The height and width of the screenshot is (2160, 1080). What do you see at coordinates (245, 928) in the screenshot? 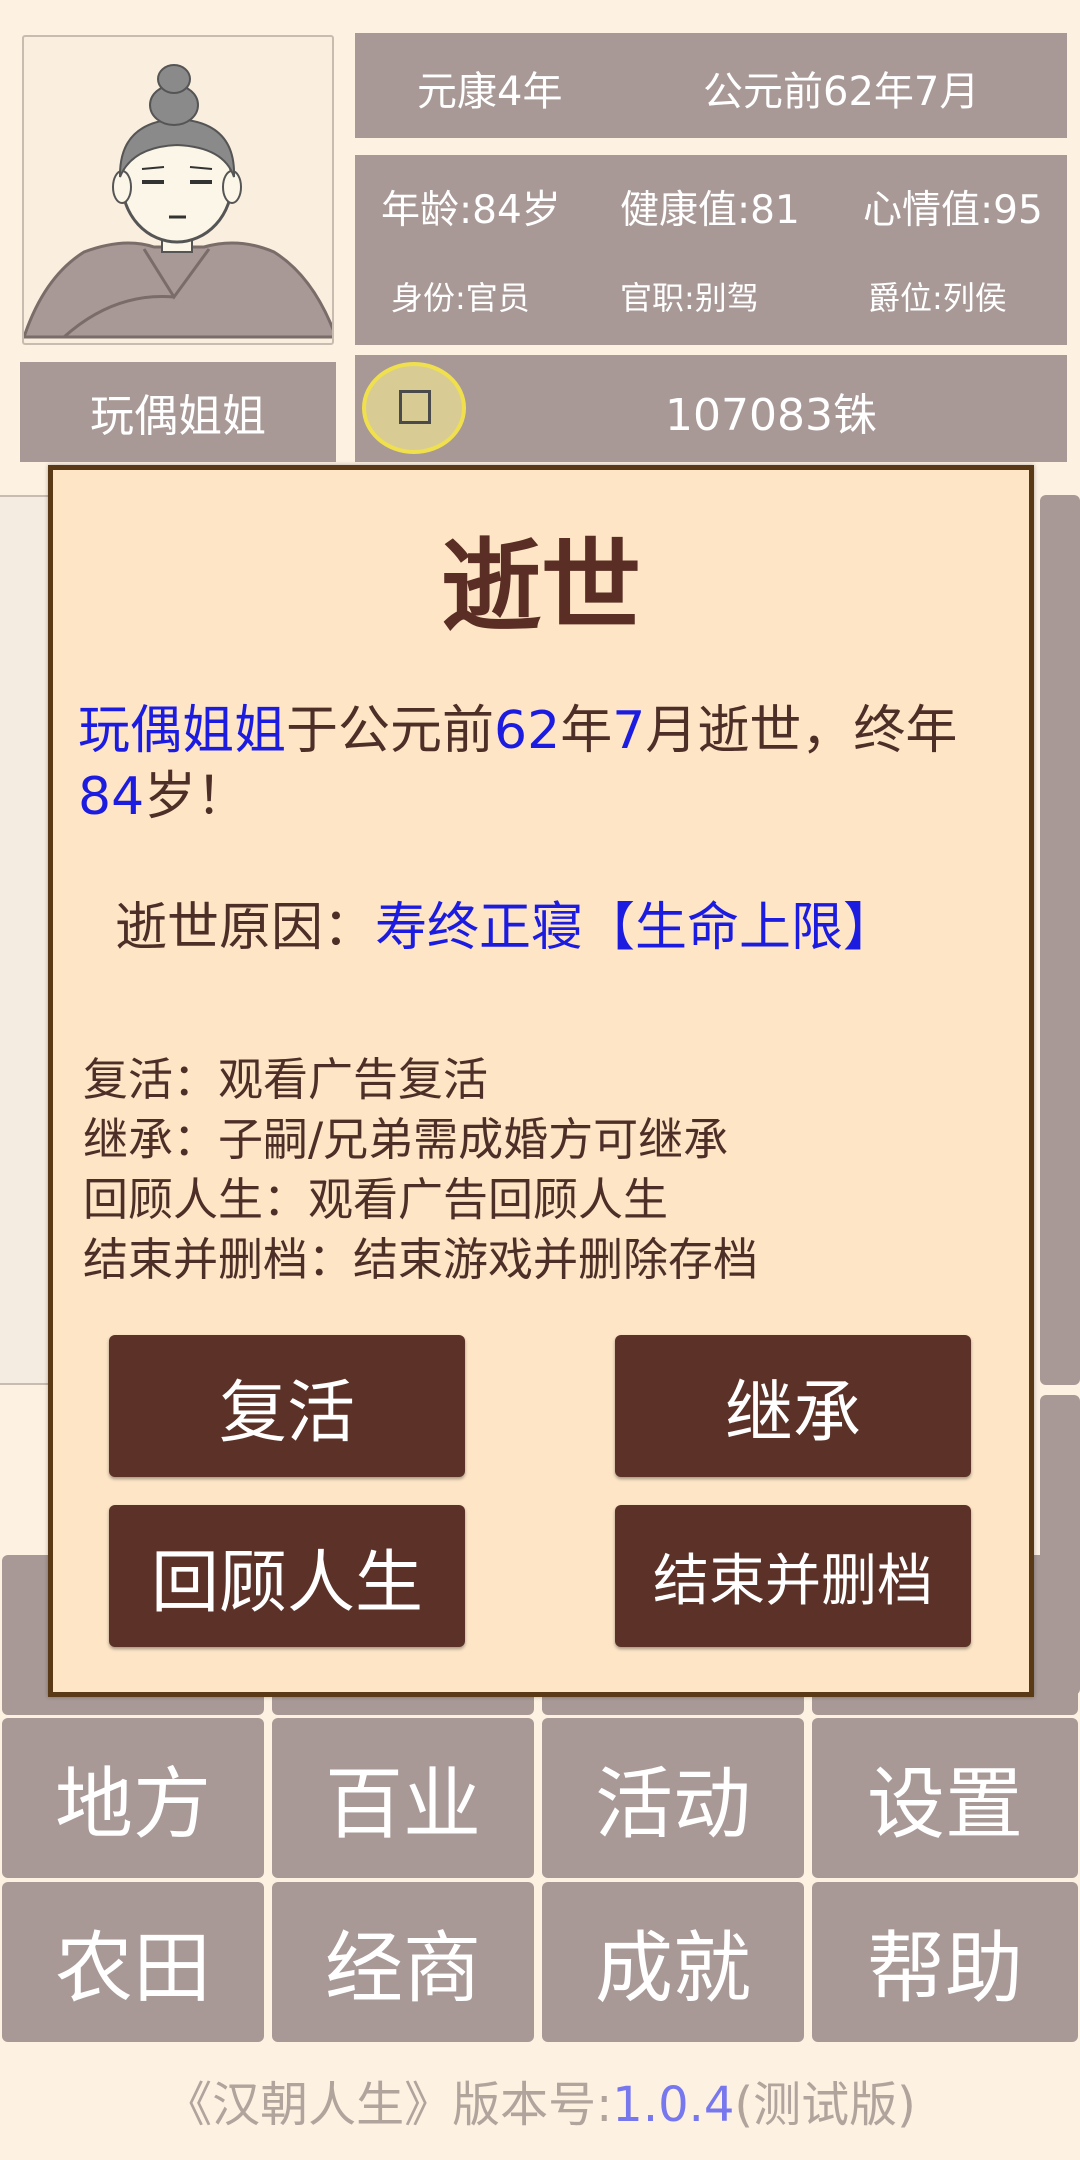
I see `death-cause-label: 逝世原因：` at bounding box center [245, 928].